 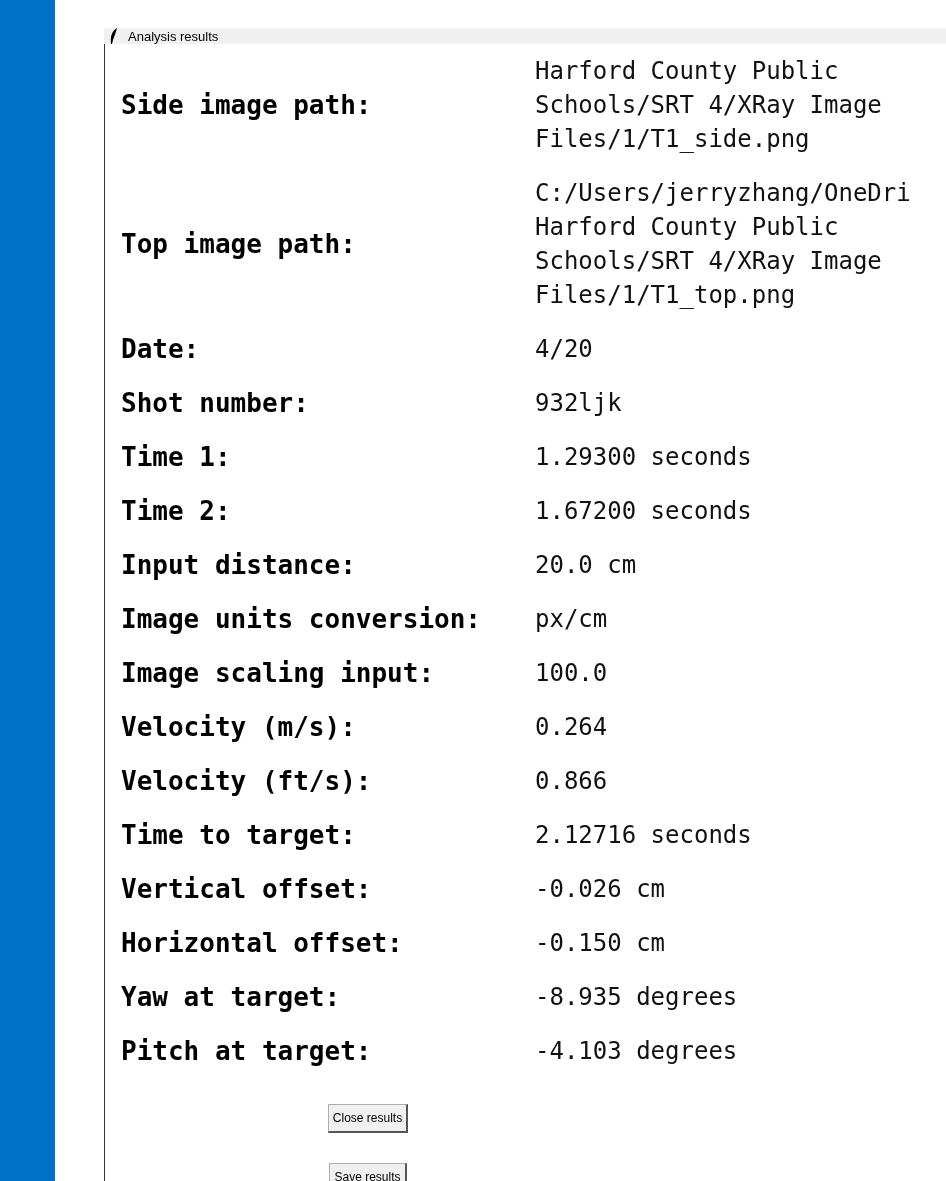 I want to click on field-value: 4/20, so click(x=564, y=349).